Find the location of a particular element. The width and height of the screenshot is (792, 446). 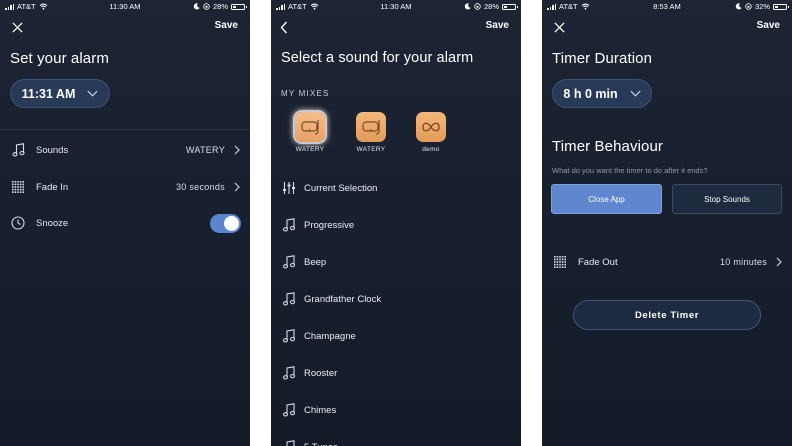

sound-option-row: Rooster is located at coordinates (396, 373).